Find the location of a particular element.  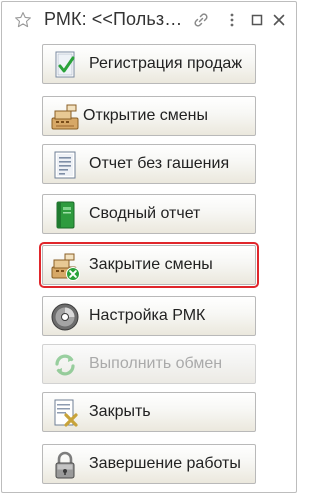

close-label: Закрыть is located at coordinates (120, 411).